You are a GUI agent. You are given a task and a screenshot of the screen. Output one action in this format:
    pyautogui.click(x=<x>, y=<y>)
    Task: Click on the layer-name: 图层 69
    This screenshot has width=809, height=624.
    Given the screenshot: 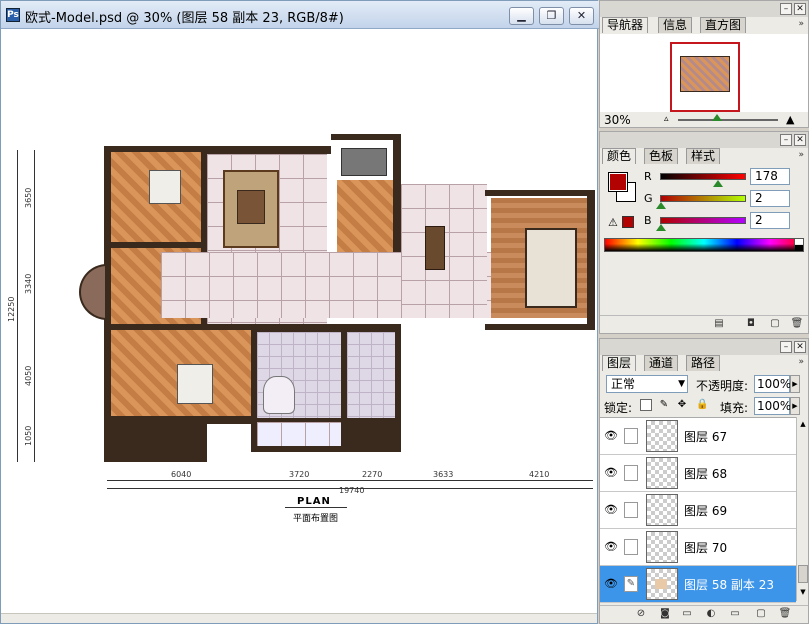 What is the action you would take?
    pyautogui.click(x=705, y=510)
    